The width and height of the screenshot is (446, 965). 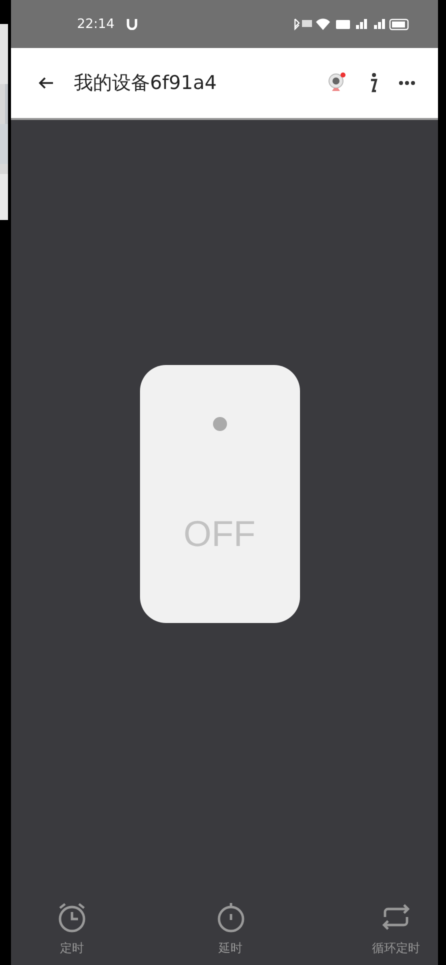 What do you see at coordinates (72, 928) in the screenshot?
I see `timer-tab: 定时` at bounding box center [72, 928].